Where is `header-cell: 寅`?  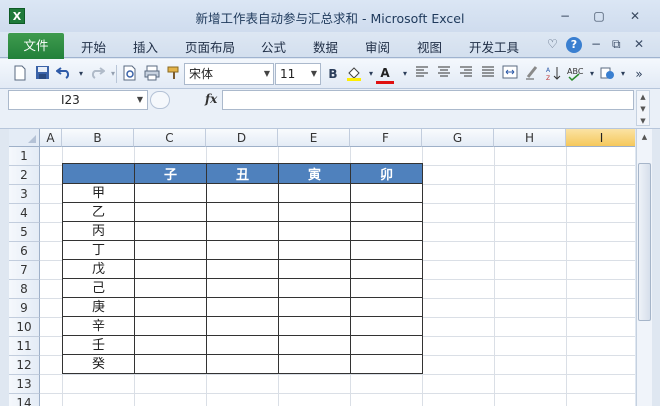 header-cell: 寅 is located at coordinates (314, 173).